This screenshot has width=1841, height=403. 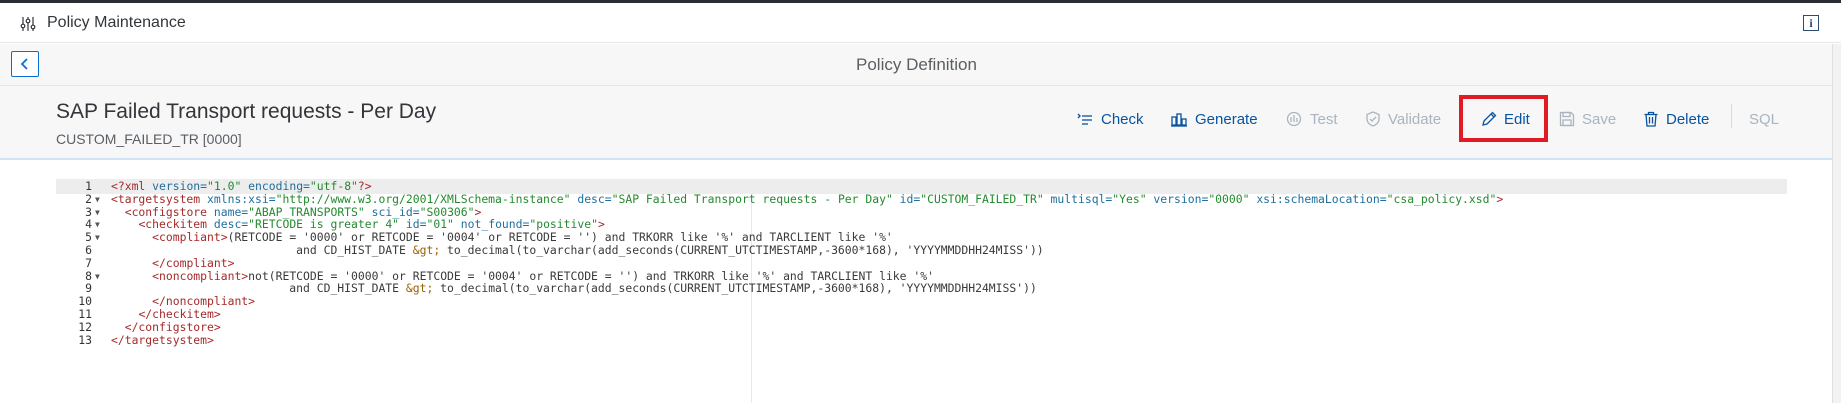 I want to click on policy-title: SAP Failed Transport requests - Per Day, so click(x=246, y=111).